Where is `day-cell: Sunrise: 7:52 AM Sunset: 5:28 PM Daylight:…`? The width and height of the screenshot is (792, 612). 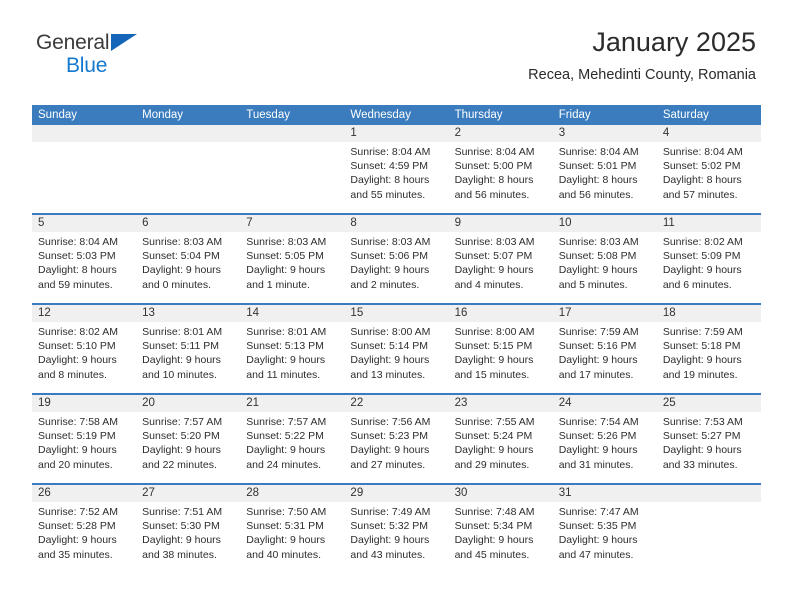 day-cell: Sunrise: 7:52 AM Sunset: 5:28 PM Daylight:… is located at coordinates (84, 537).